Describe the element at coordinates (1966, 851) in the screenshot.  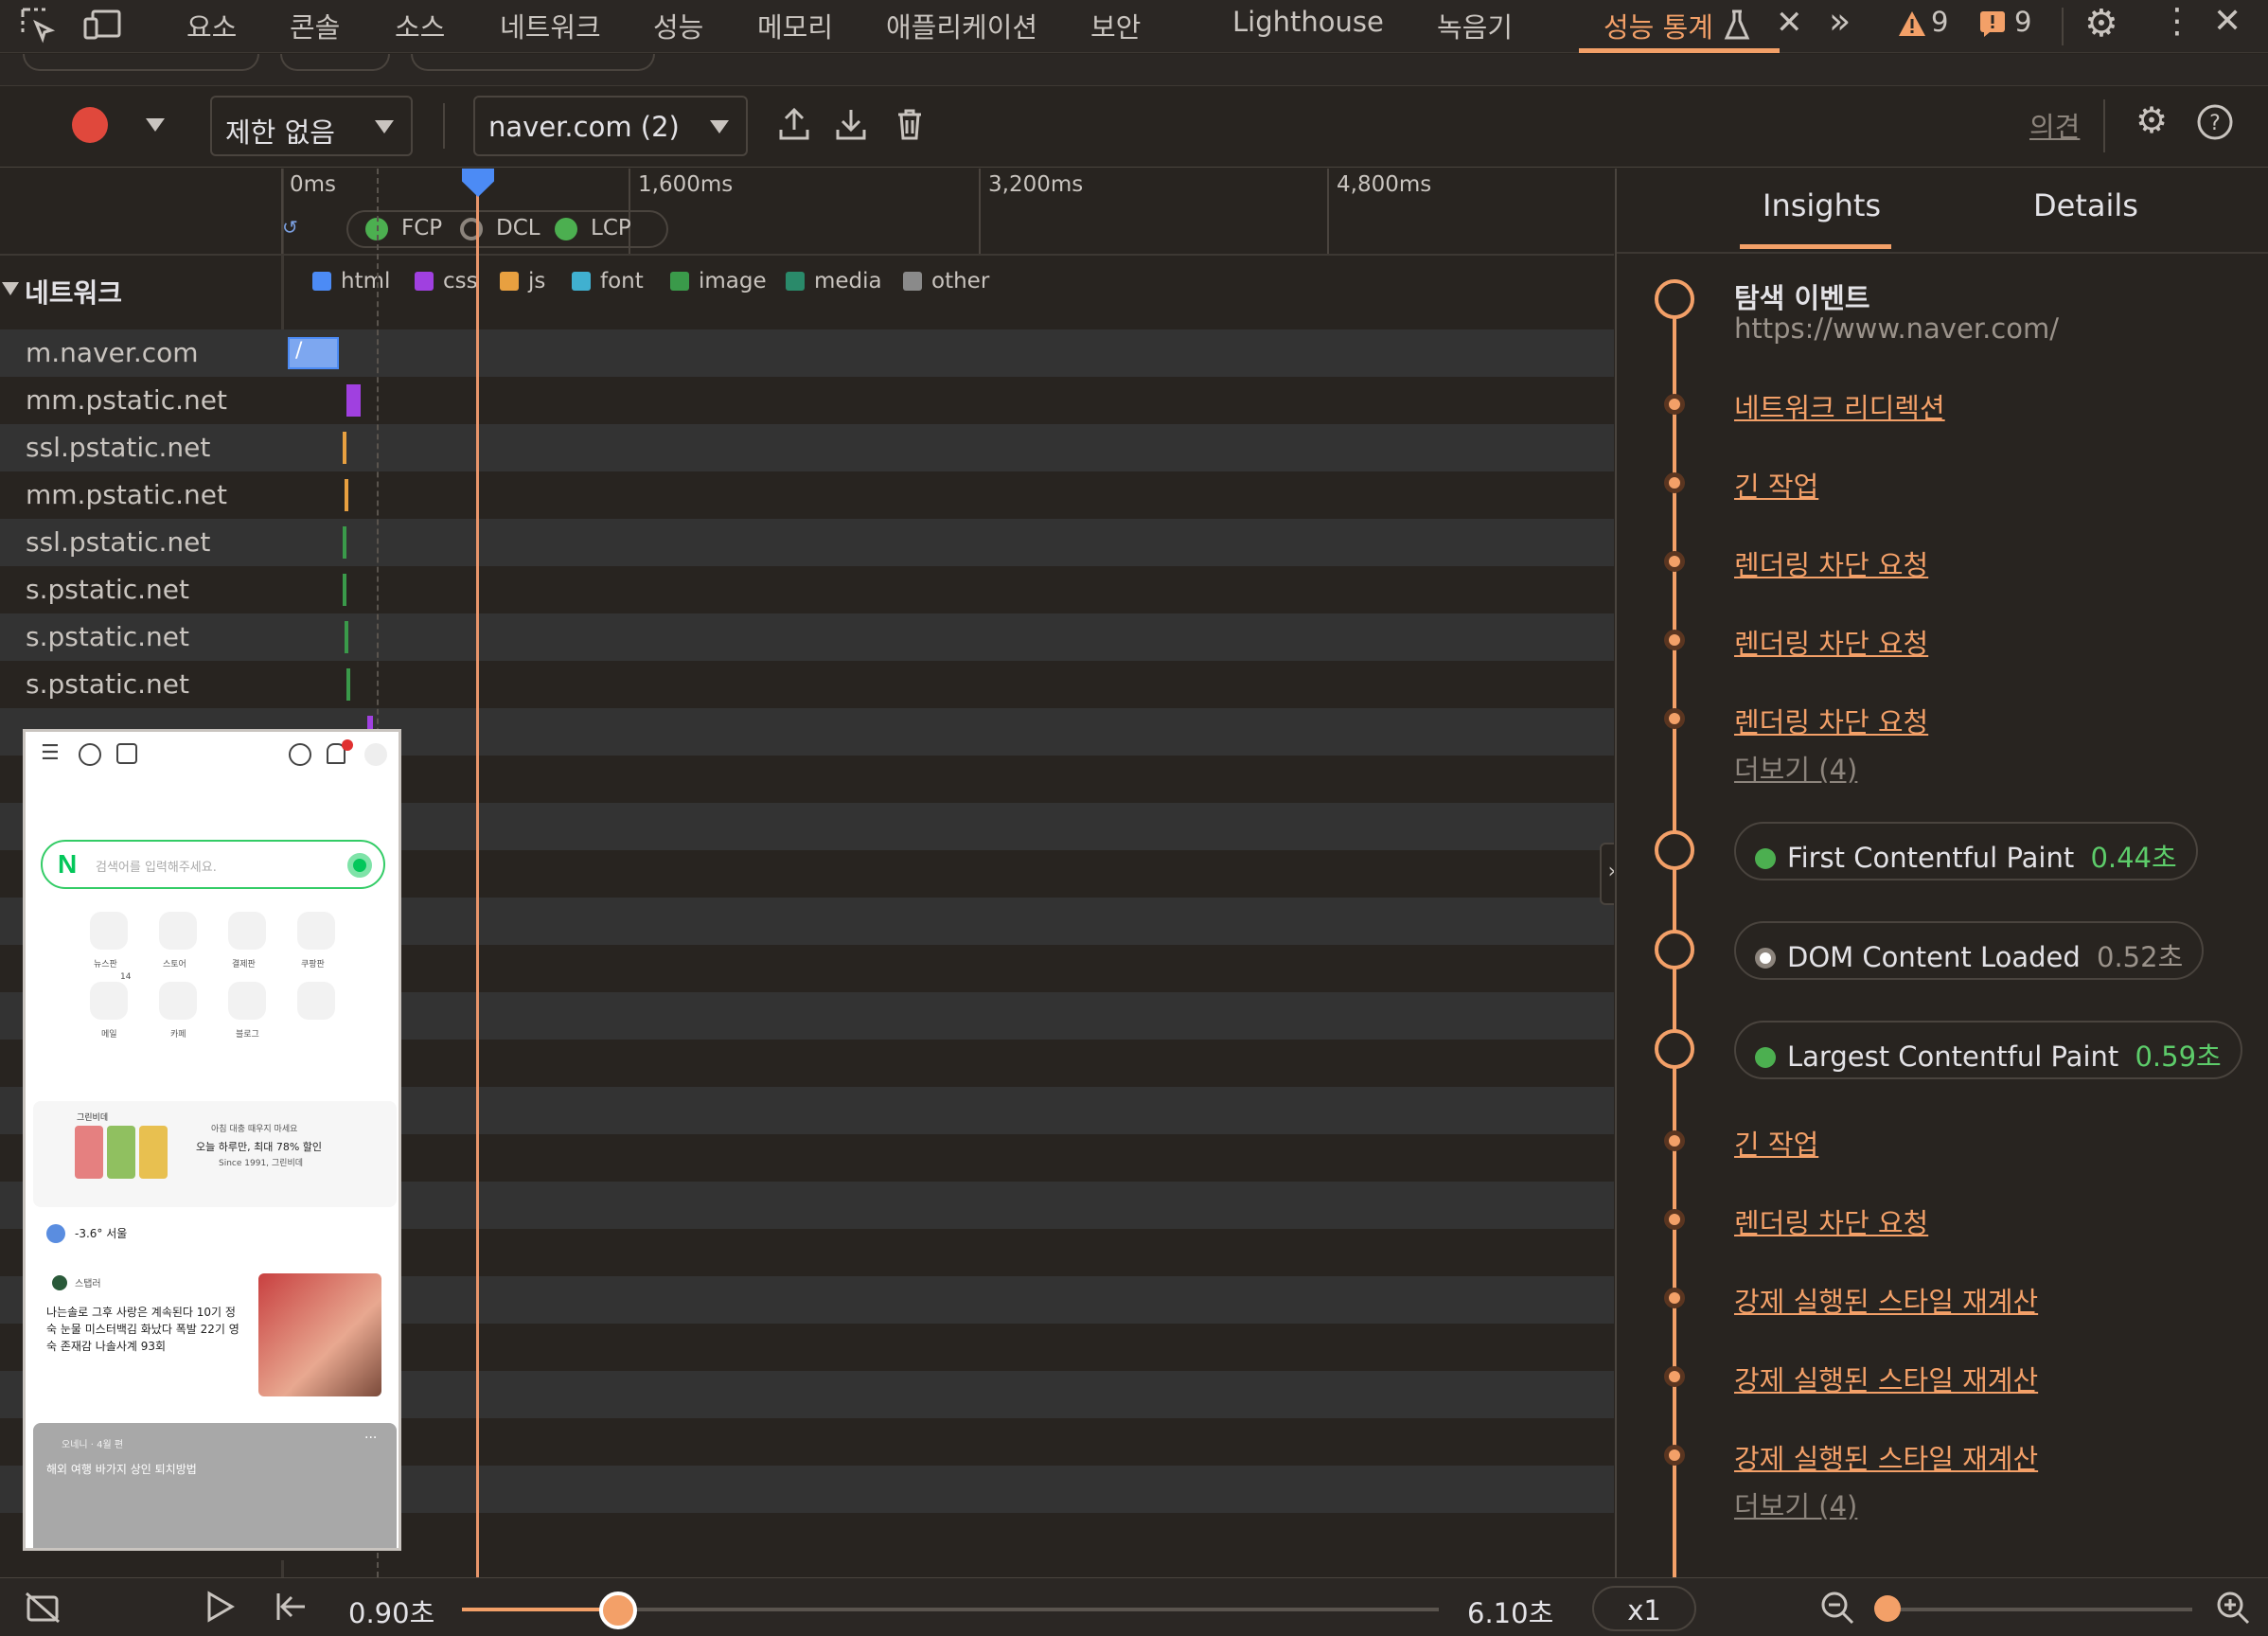
I see `fcp-metric-pill: First Contentful Paint 0.44초` at that location.